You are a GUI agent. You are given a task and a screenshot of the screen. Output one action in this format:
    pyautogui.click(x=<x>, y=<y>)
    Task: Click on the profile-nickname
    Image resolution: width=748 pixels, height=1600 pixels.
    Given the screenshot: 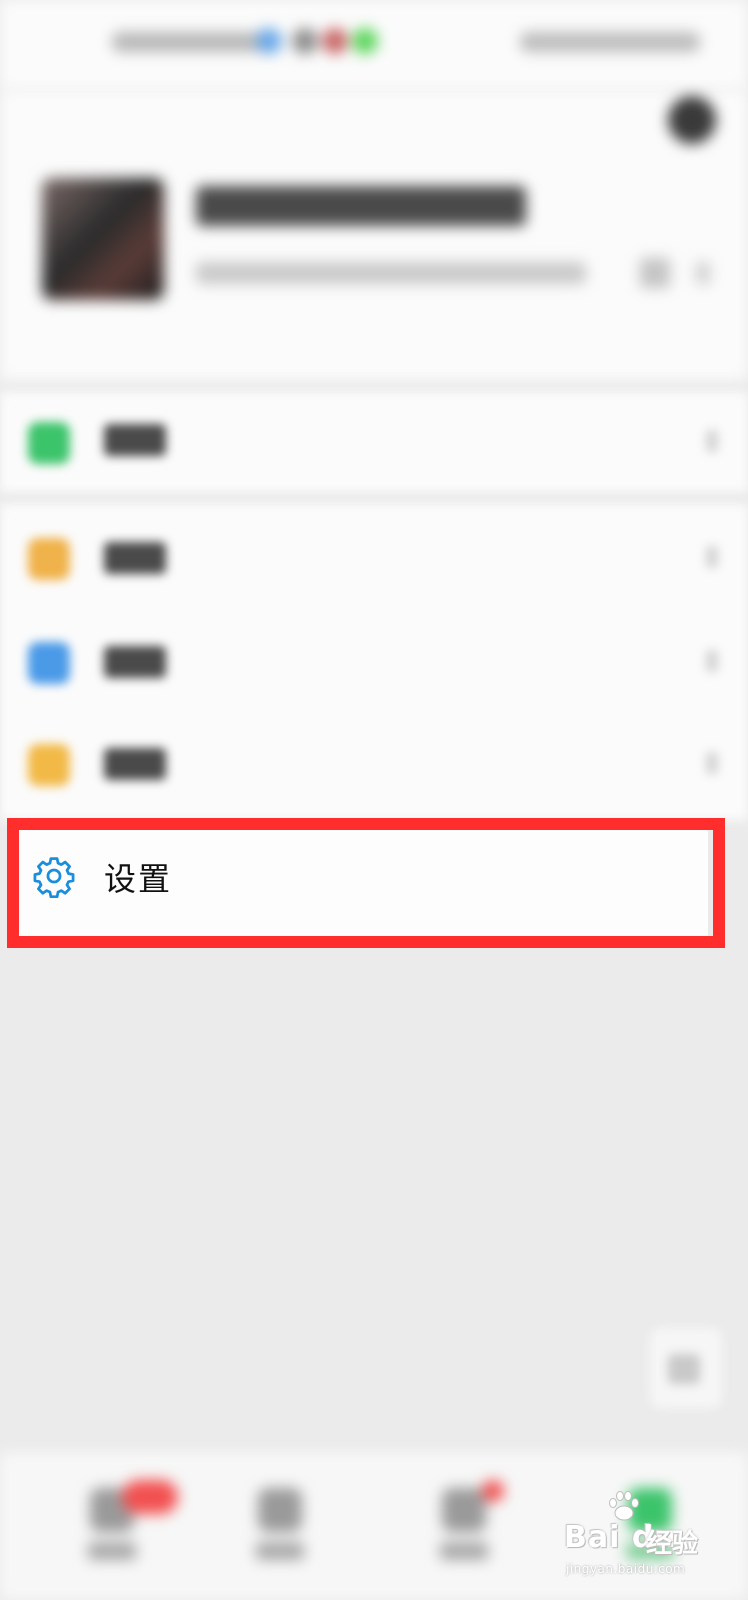 What is the action you would take?
    pyautogui.click(x=361, y=206)
    